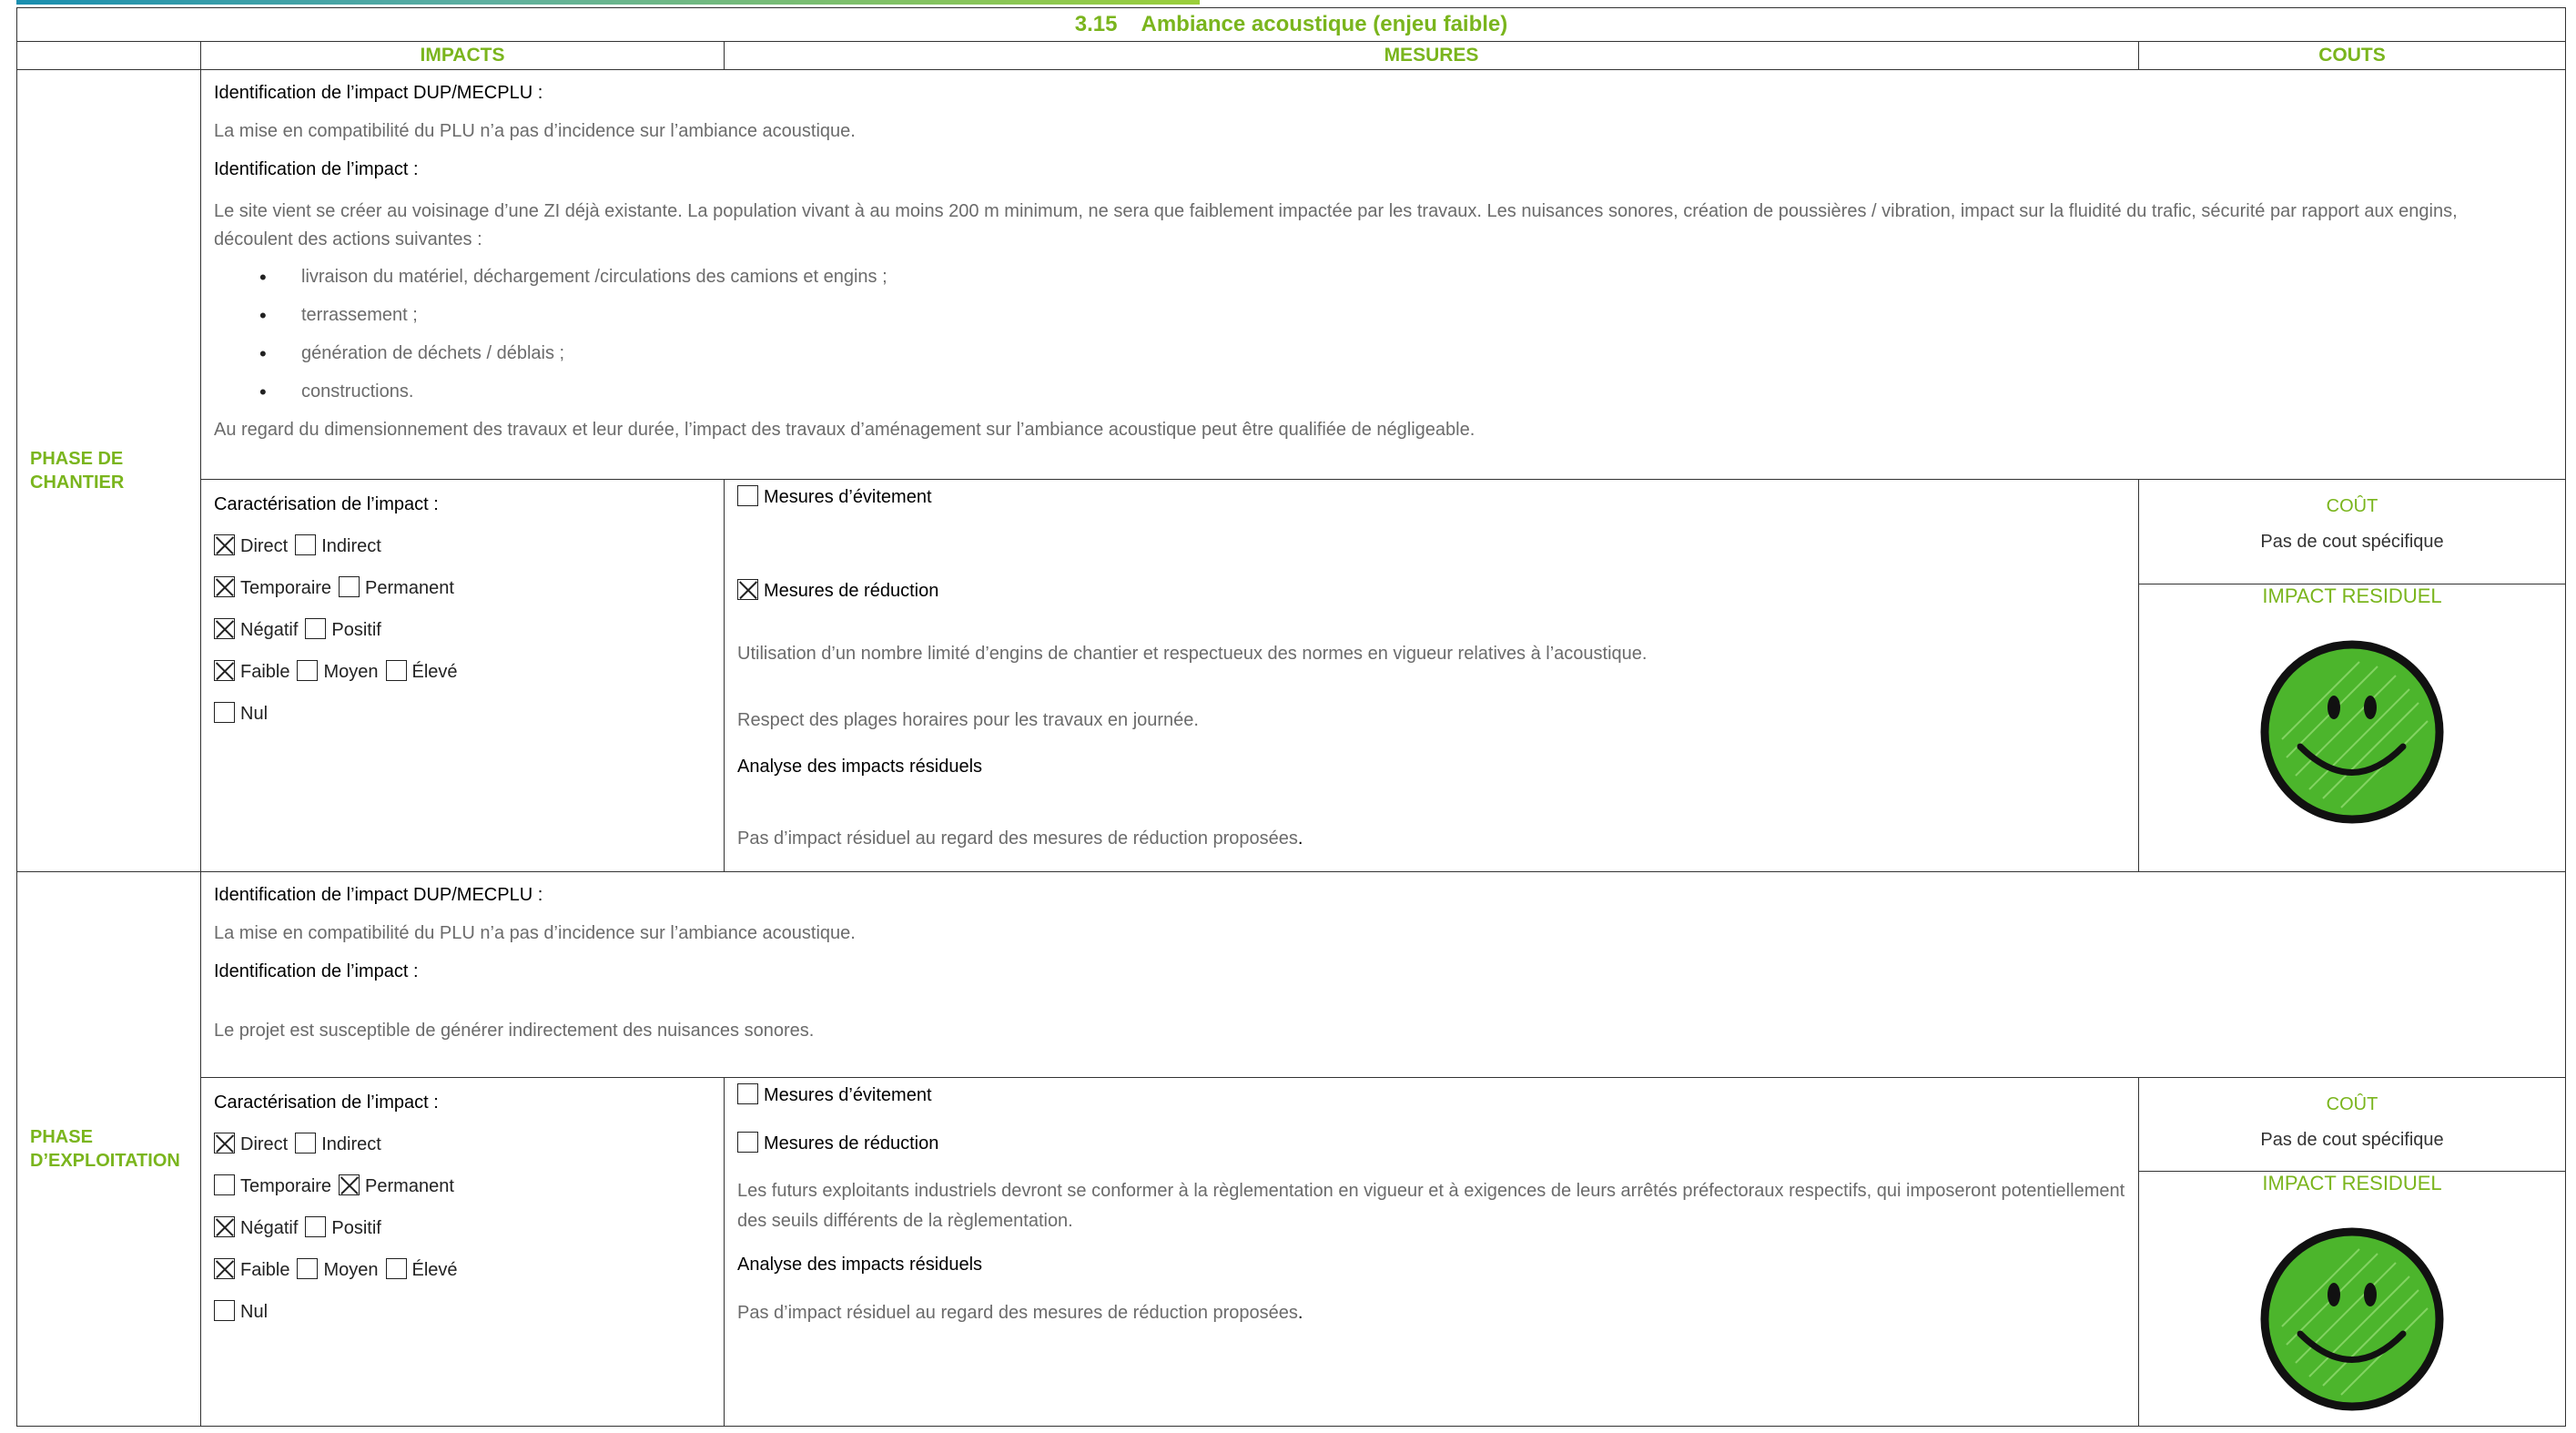 The image size is (2576, 1433). I want to click on option-temporaire: Temporaire, so click(286, 1186).